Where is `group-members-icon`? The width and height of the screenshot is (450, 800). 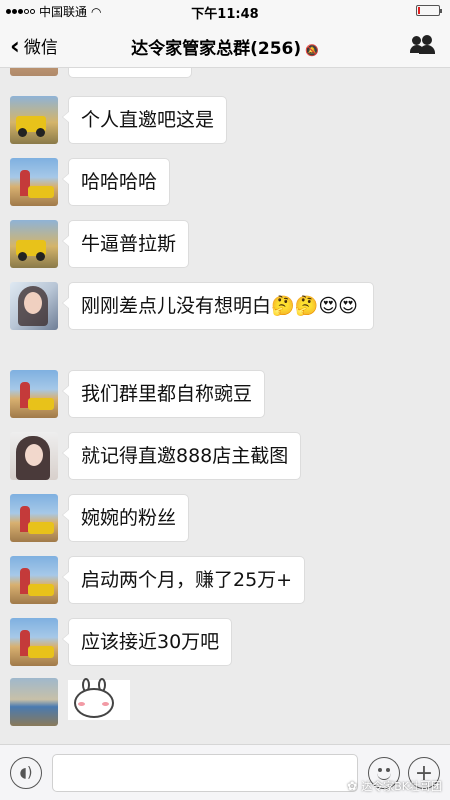 group-members-icon is located at coordinates (423, 45).